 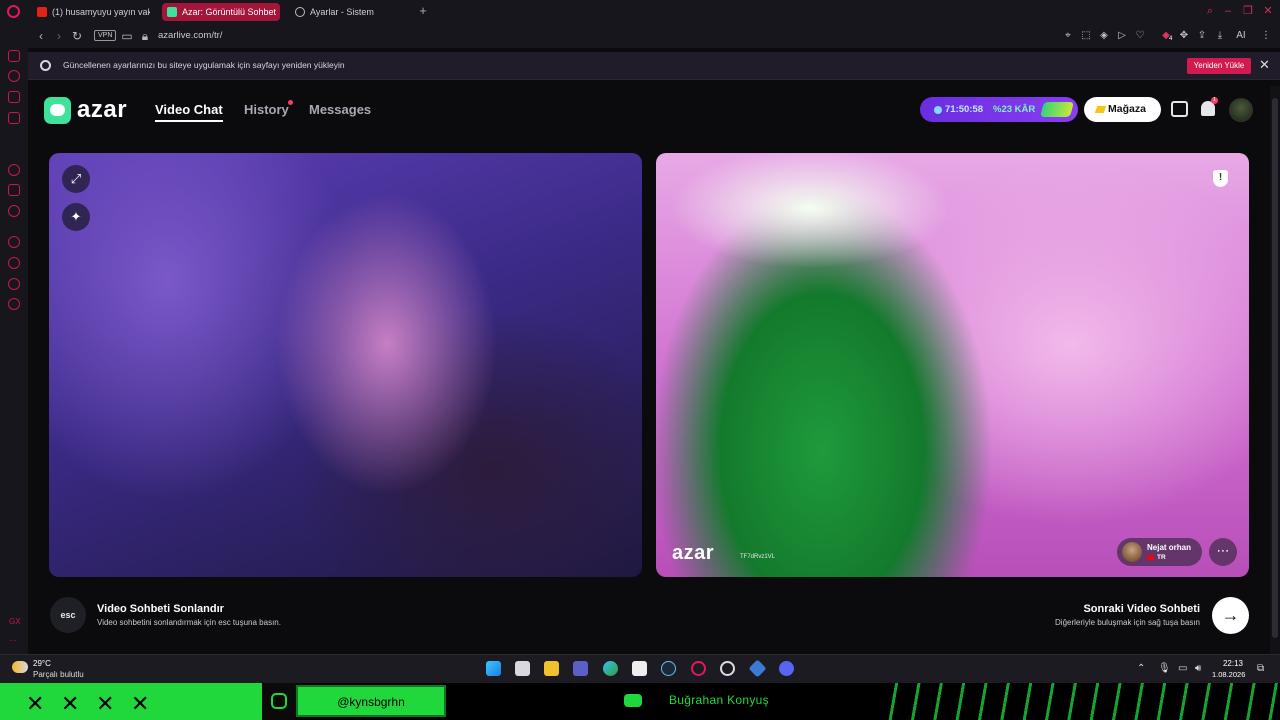 What do you see at coordinates (290, 102) in the screenshot?
I see `history-notification-dot` at bounding box center [290, 102].